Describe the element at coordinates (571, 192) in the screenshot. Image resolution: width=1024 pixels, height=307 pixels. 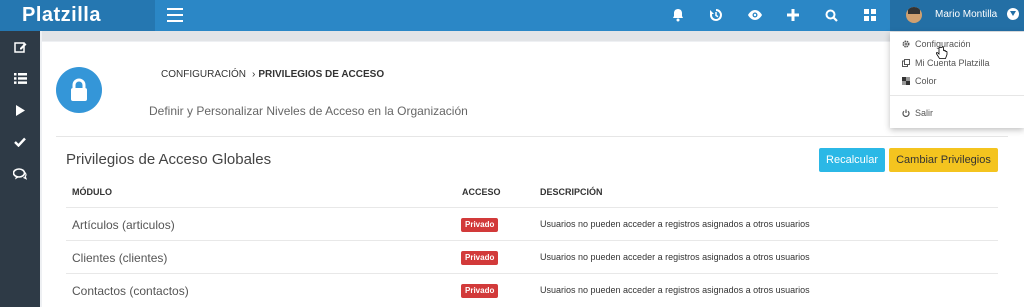
I see `column-header-description: DESCRIPCIÓN` at that location.